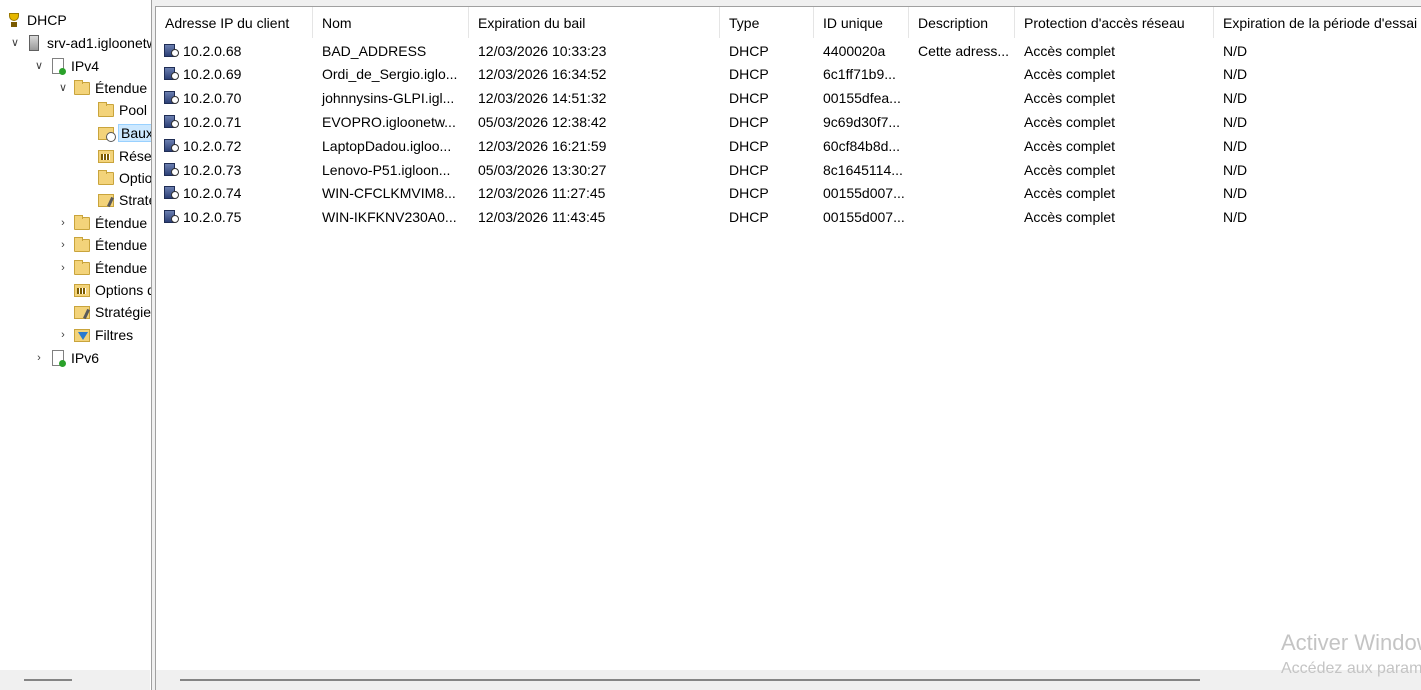 This screenshot has width=1421, height=690. I want to click on cell-expiration: 12/03/2026 16:21:59, so click(542, 145).